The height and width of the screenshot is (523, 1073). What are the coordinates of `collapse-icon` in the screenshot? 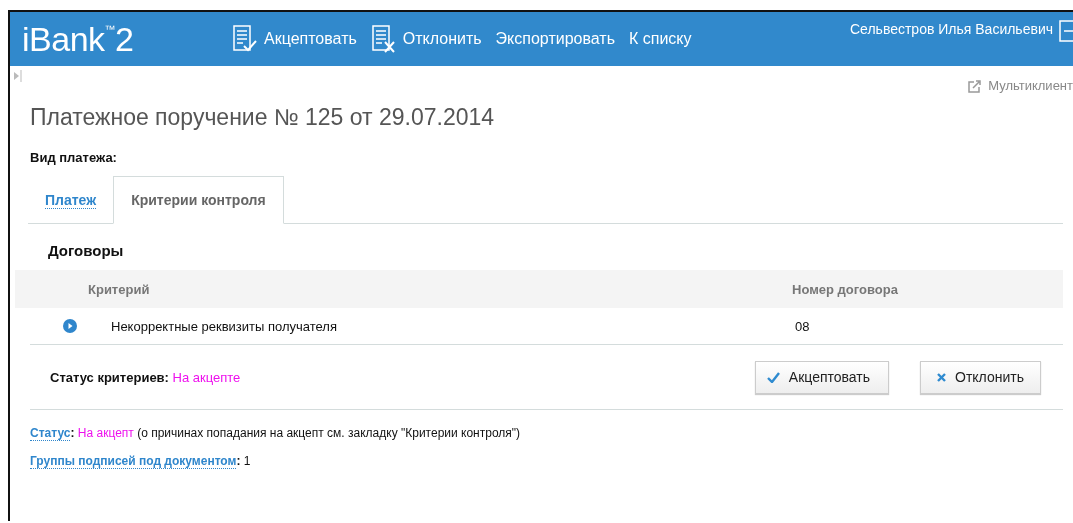 It's located at (18, 76).